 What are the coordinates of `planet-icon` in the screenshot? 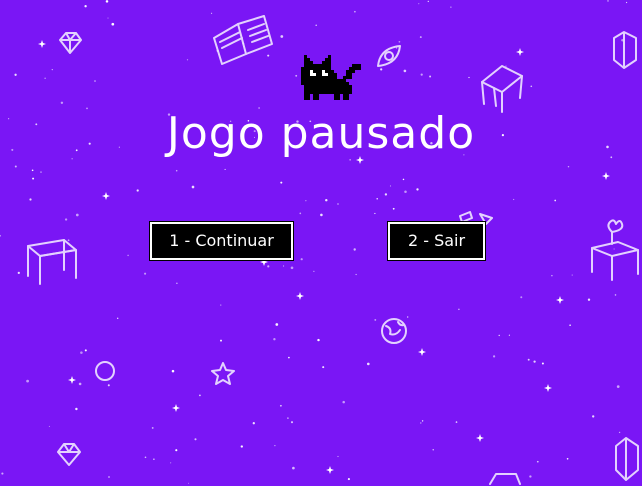 It's located at (394, 331).